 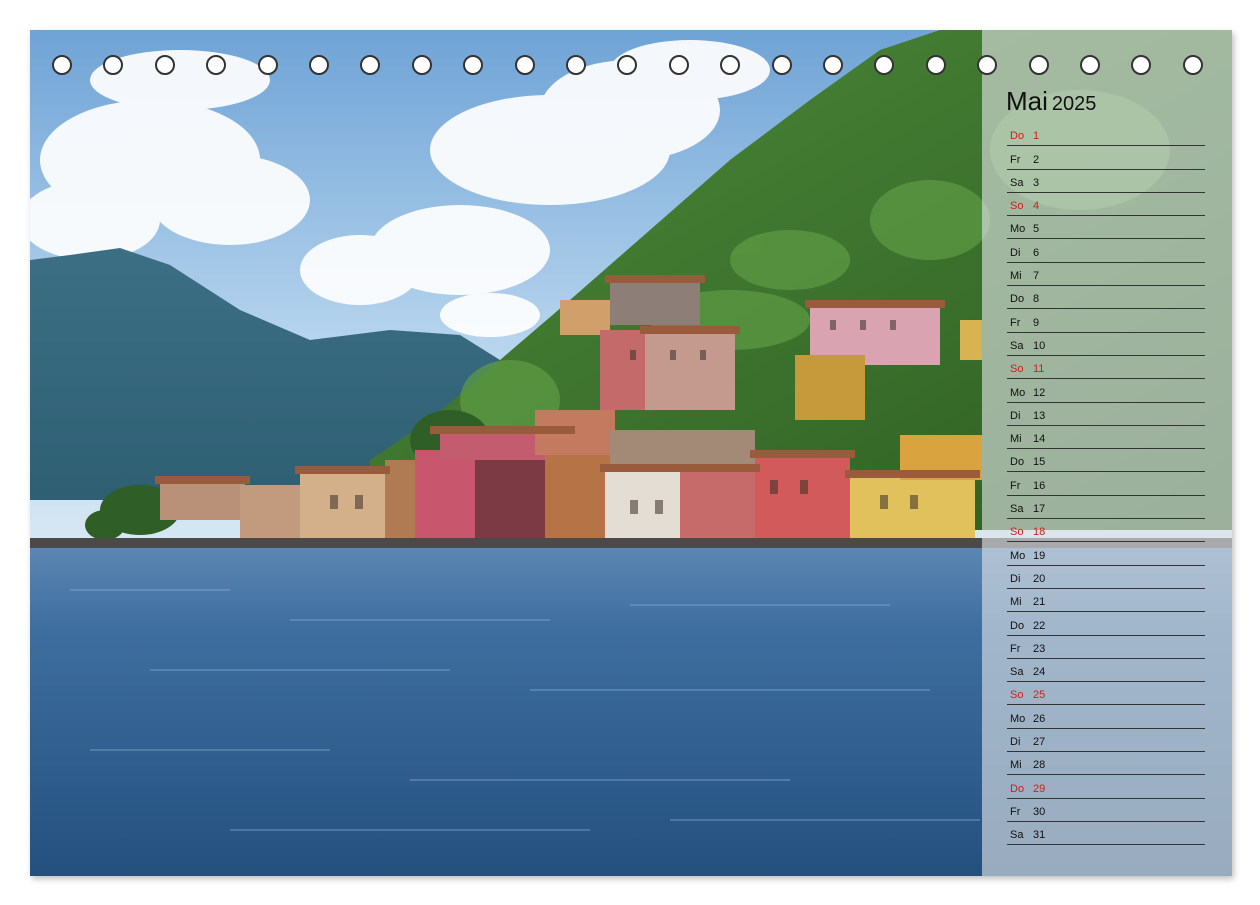 I want to click on day-number: 22, so click(x=1039, y=625).